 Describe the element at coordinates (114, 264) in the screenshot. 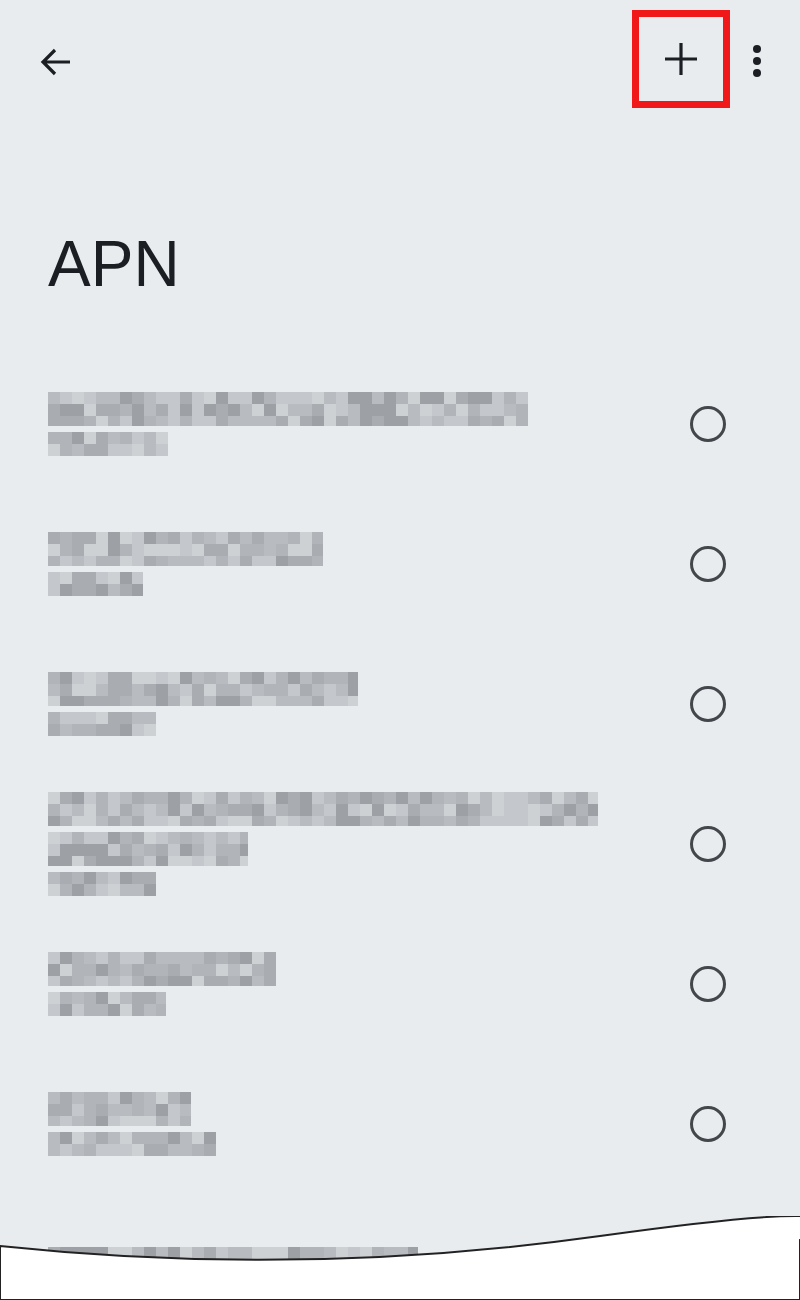

I see `page-title: APN` at that location.